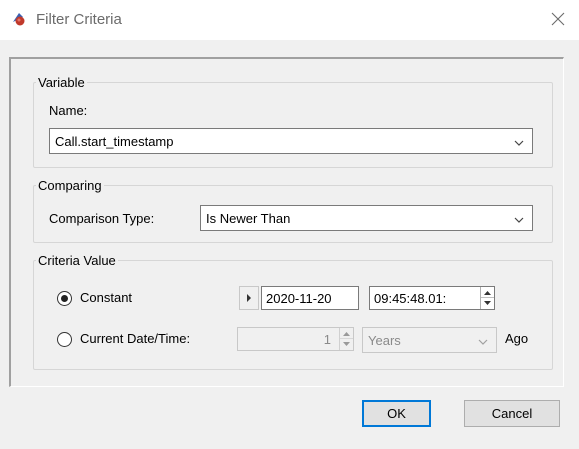 The image size is (579, 449). I want to click on constant-label: Constant, so click(106, 297).